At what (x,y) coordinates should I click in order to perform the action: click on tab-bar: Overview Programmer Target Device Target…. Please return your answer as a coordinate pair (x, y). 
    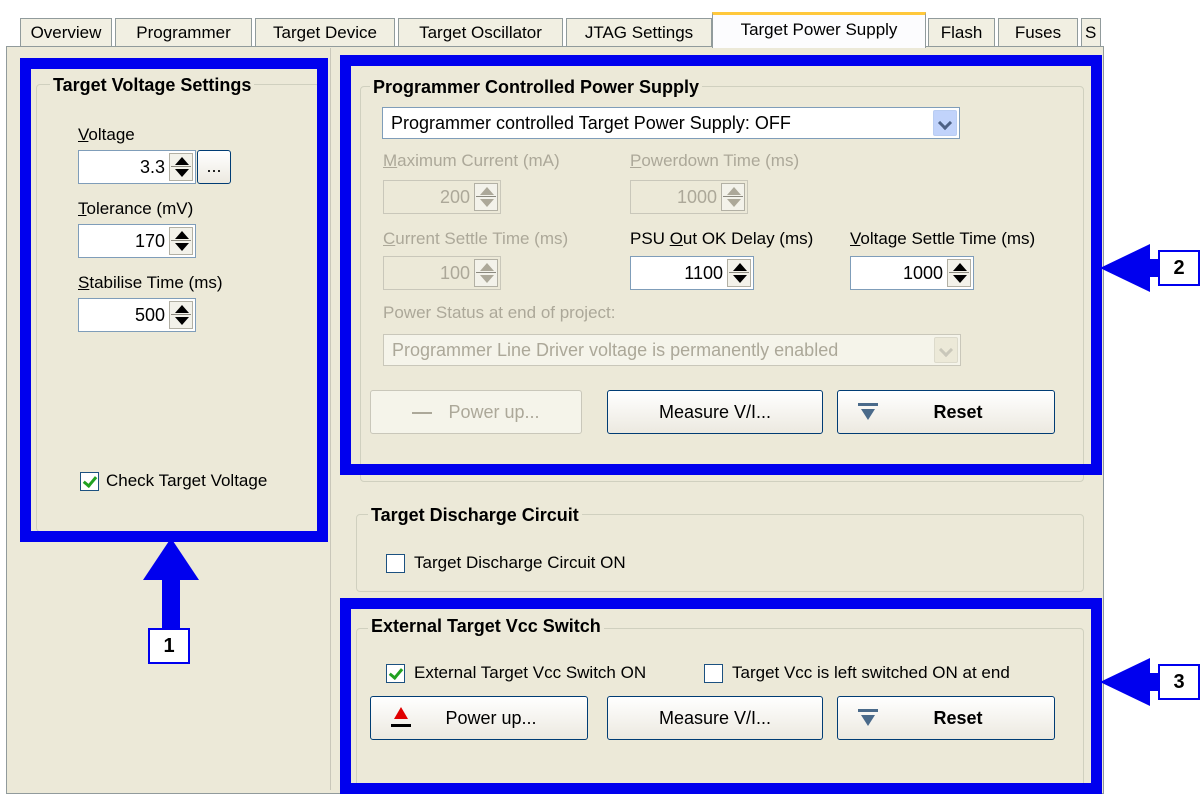
    Looking at the image, I should click on (601, 24).